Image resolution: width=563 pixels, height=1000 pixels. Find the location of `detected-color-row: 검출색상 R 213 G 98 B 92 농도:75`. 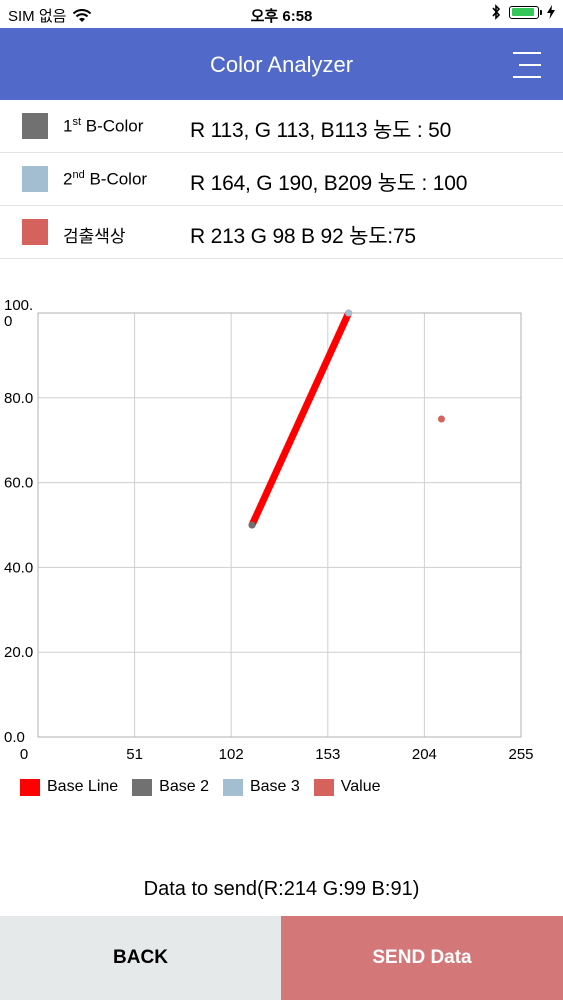

detected-color-row: 검출색상 R 213 G 98 B 92 농도:75 is located at coordinates (281, 232).